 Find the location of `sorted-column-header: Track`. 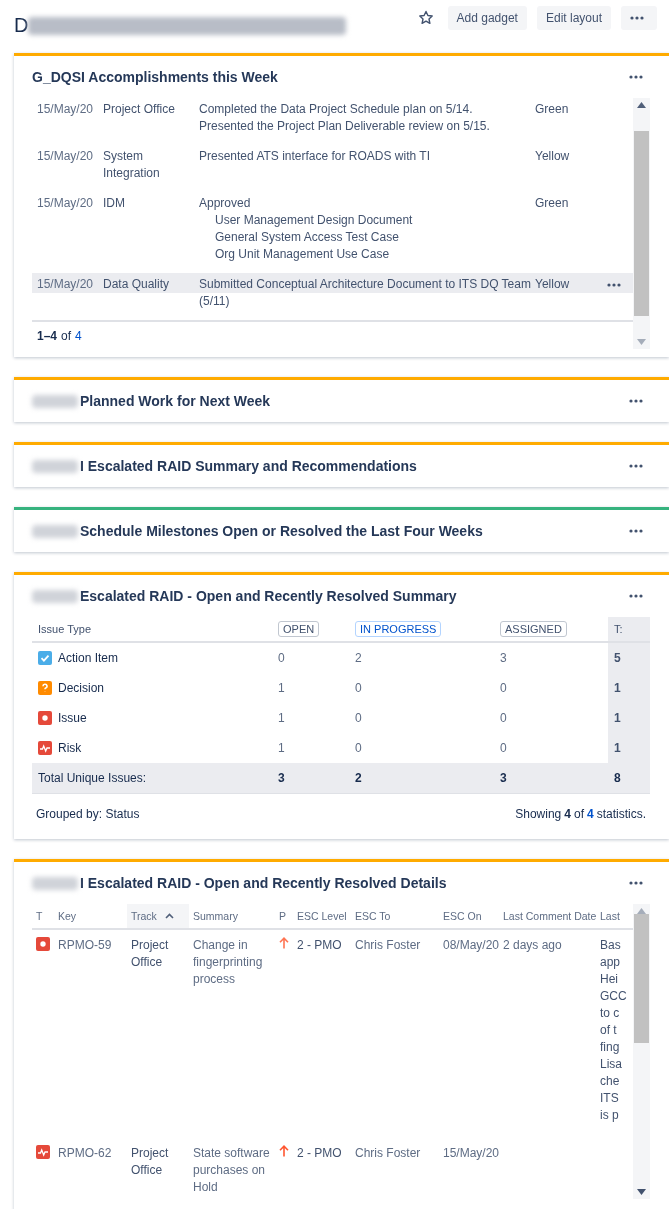

sorted-column-header: Track is located at coordinates (158, 916).